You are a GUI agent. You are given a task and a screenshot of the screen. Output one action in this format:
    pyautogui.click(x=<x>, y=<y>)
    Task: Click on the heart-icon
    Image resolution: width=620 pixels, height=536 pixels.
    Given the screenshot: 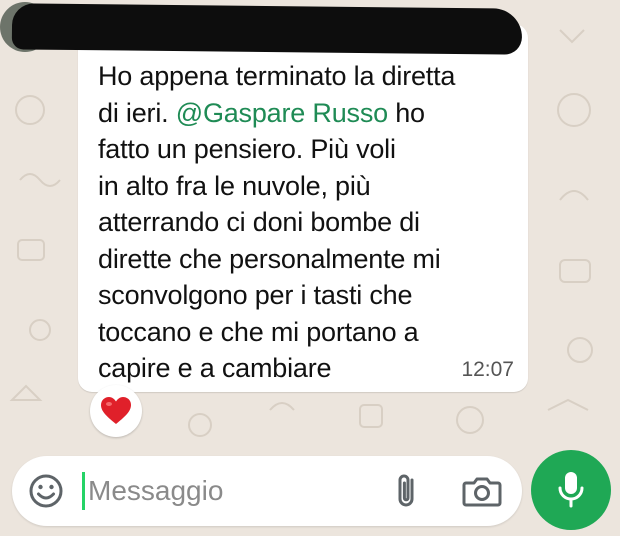 What is the action you would take?
    pyautogui.click(x=116, y=410)
    